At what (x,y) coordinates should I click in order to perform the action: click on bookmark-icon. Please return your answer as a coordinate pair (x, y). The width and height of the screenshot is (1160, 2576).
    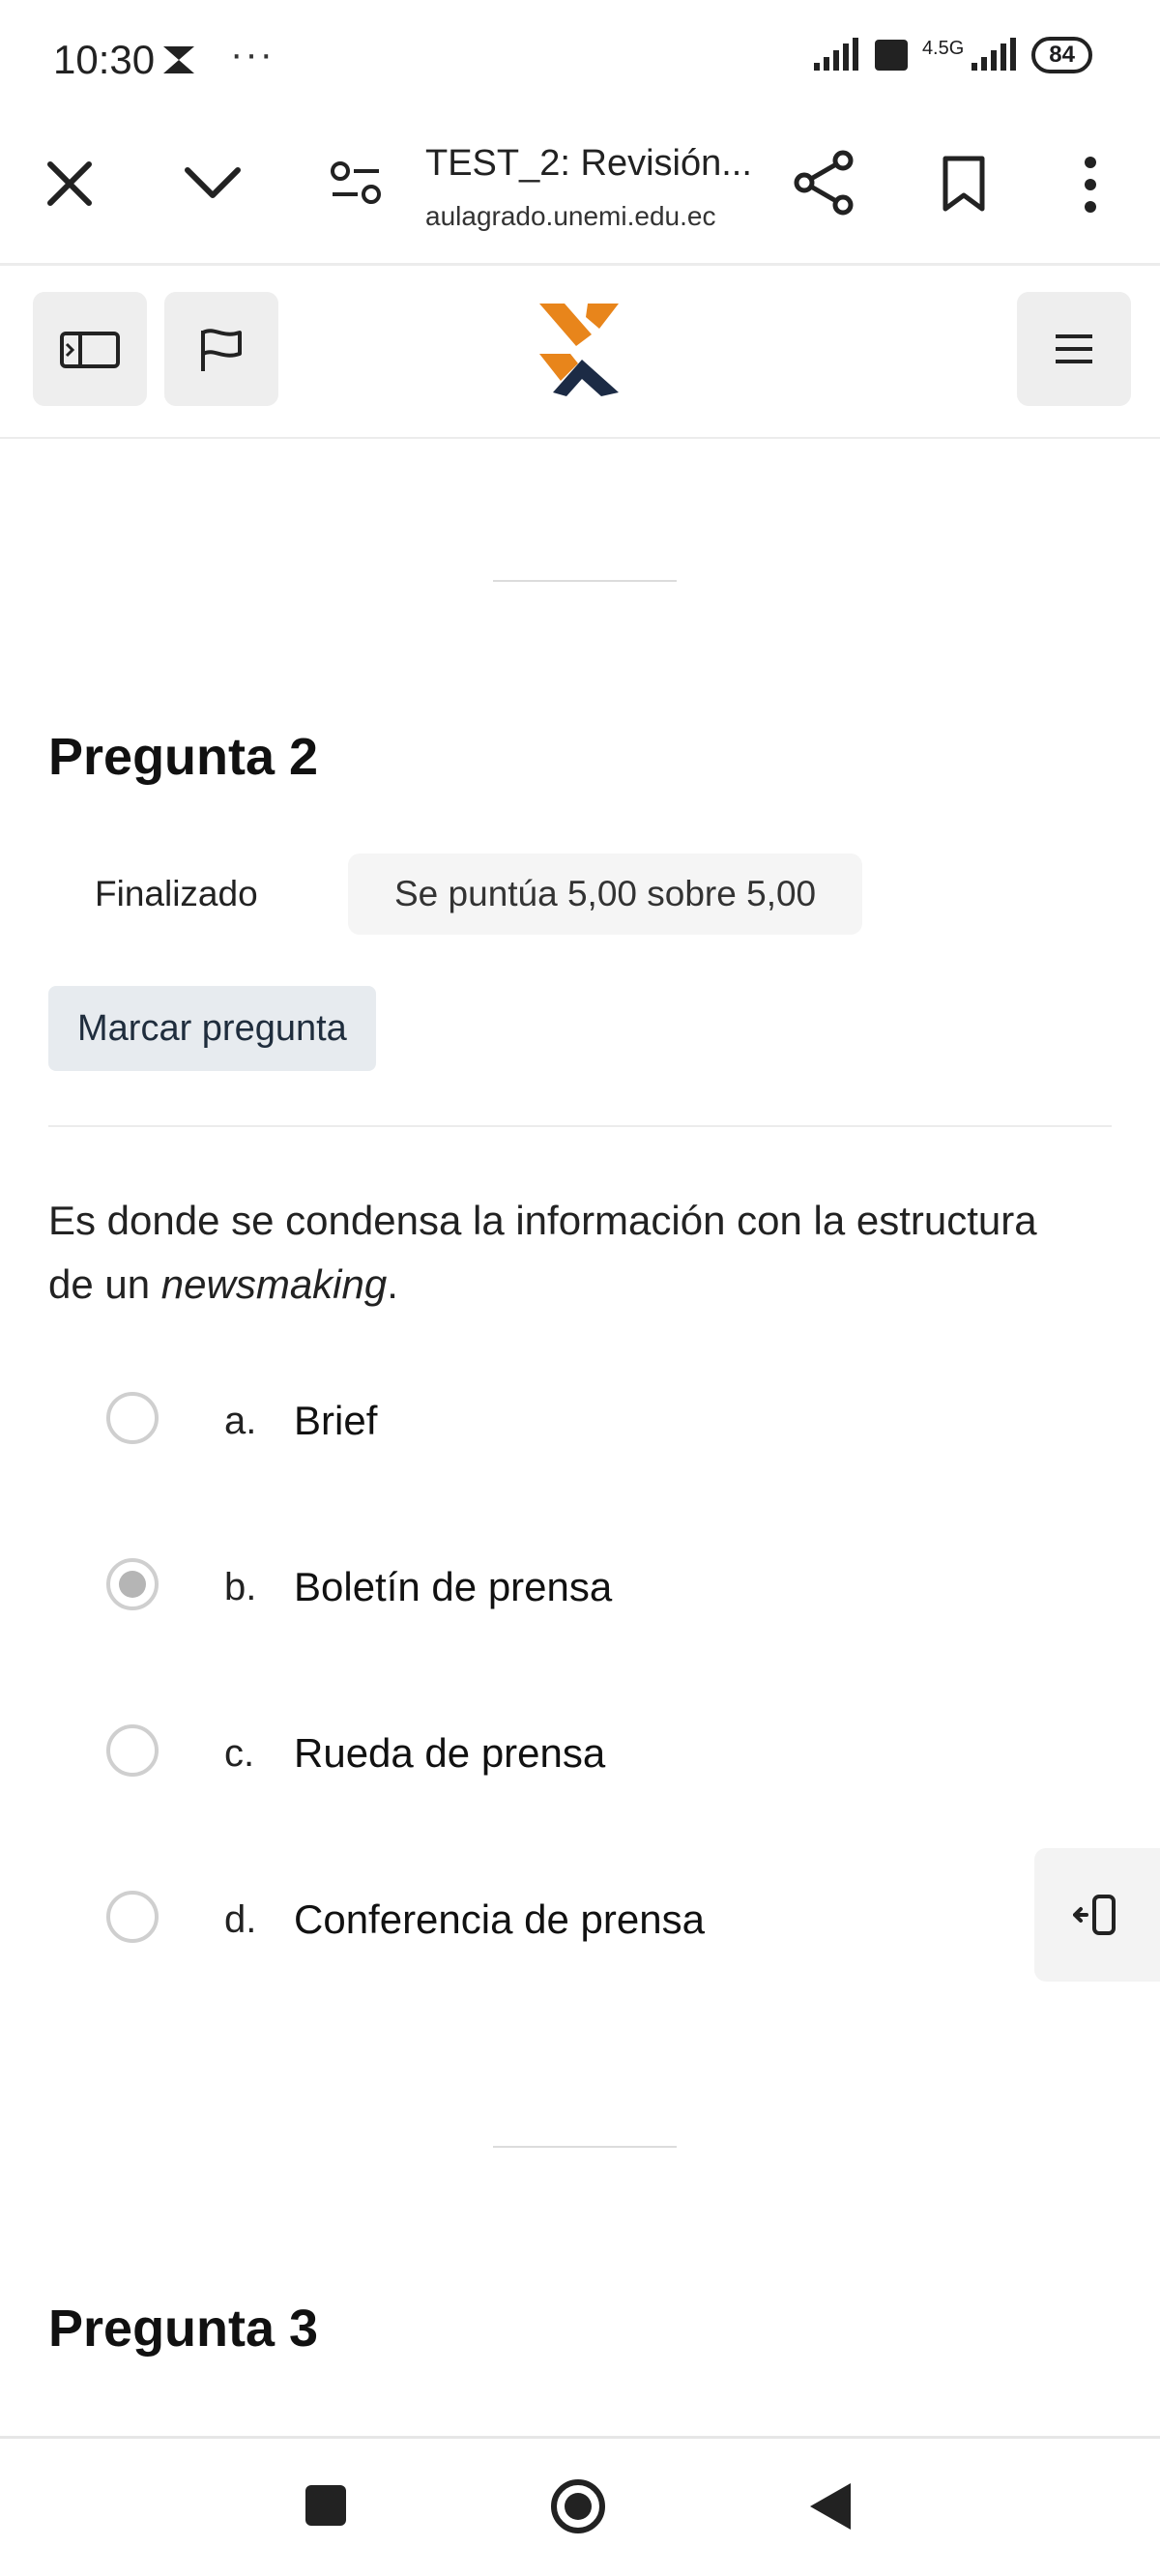
    Looking at the image, I should click on (963, 184).